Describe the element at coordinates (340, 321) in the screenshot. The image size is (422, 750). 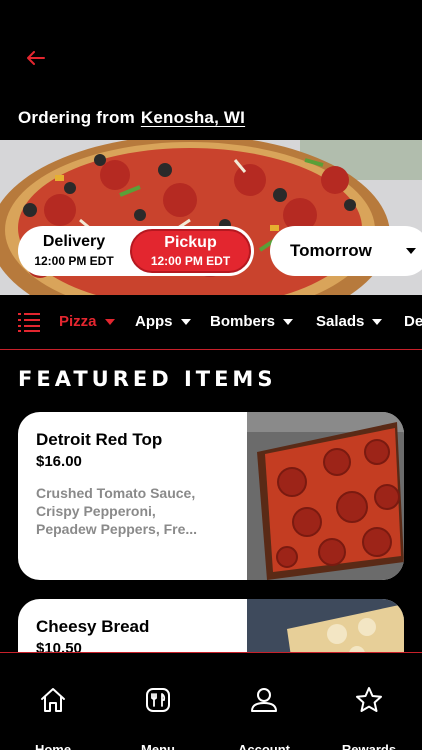
I see `category-label: Salads` at that location.